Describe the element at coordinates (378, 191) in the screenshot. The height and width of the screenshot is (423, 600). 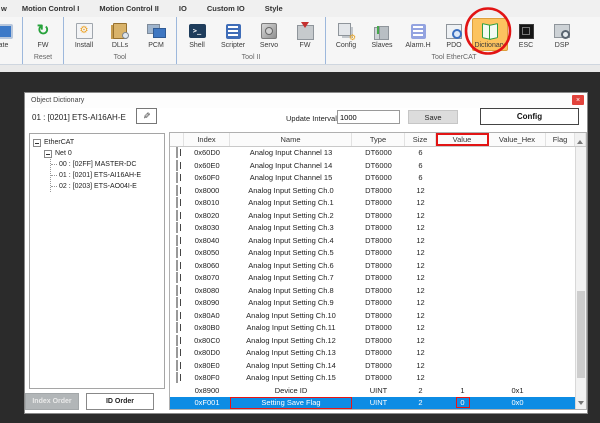
I see `table-row-0x8000: 0x8000 Analog Input Setting Ch.0 DT8000 12` at that location.